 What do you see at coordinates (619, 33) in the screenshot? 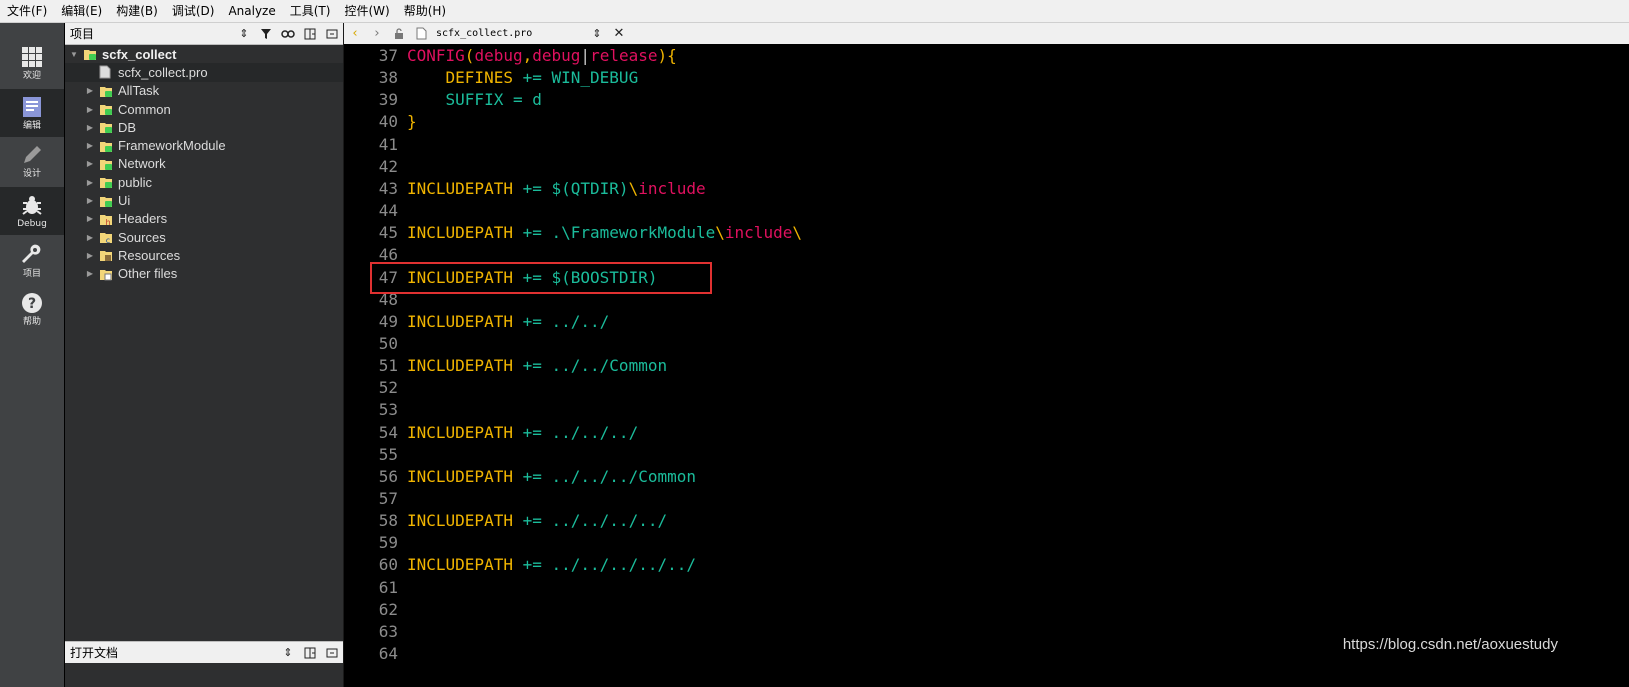
I see `close-file-icon: ✕` at bounding box center [619, 33].